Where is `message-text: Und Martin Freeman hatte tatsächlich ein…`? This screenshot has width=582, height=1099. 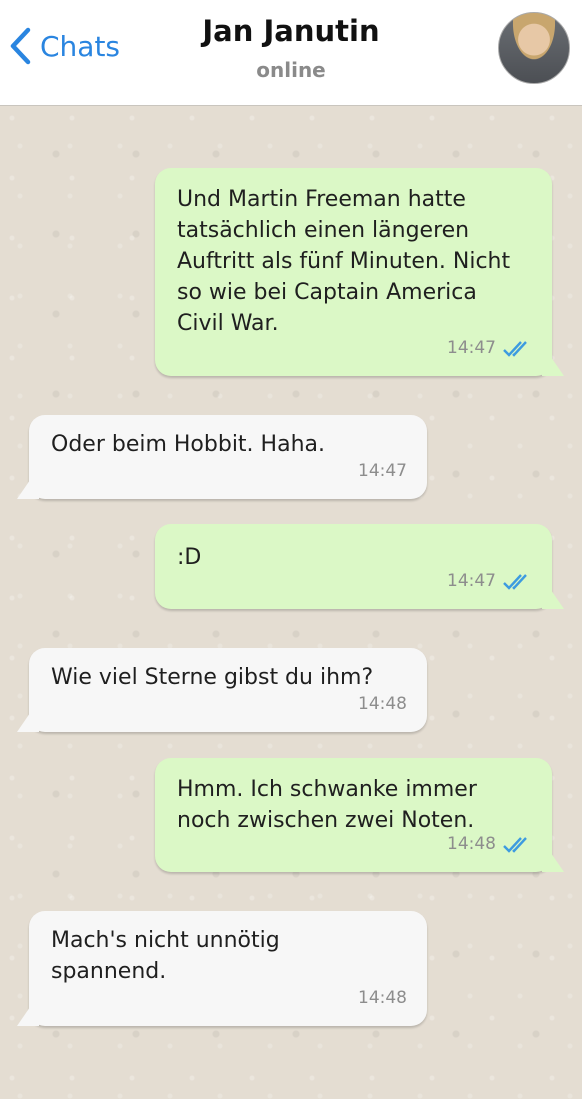 message-text: Und Martin Freeman hatte tatsächlich ein… is located at coordinates (344, 261).